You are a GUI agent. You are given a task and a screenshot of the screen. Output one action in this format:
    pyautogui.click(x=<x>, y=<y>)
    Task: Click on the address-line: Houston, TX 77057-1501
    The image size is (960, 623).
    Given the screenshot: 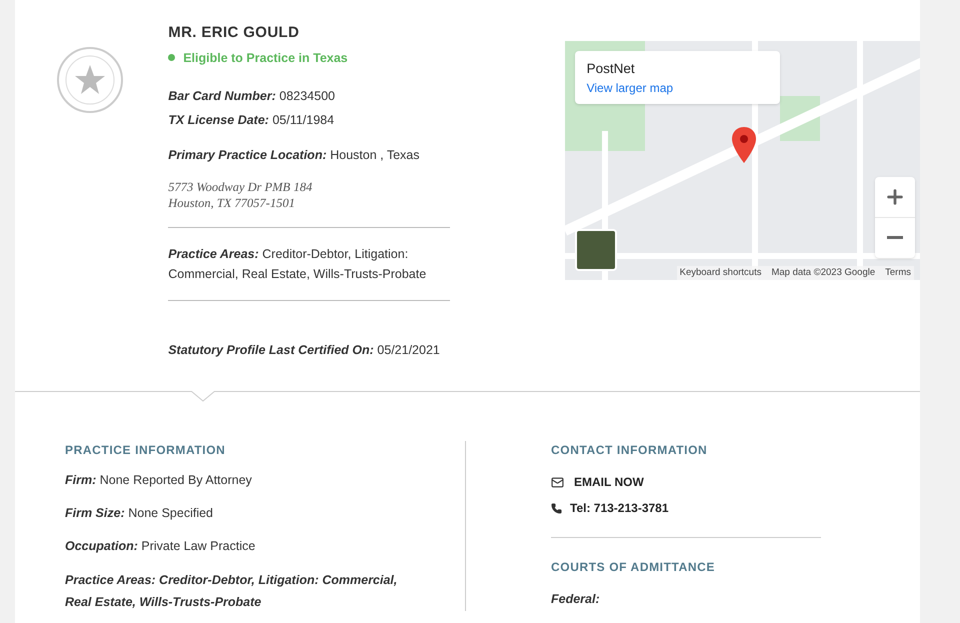 What is the action you would take?
    pyautogui.click(x=232, y=202)
    